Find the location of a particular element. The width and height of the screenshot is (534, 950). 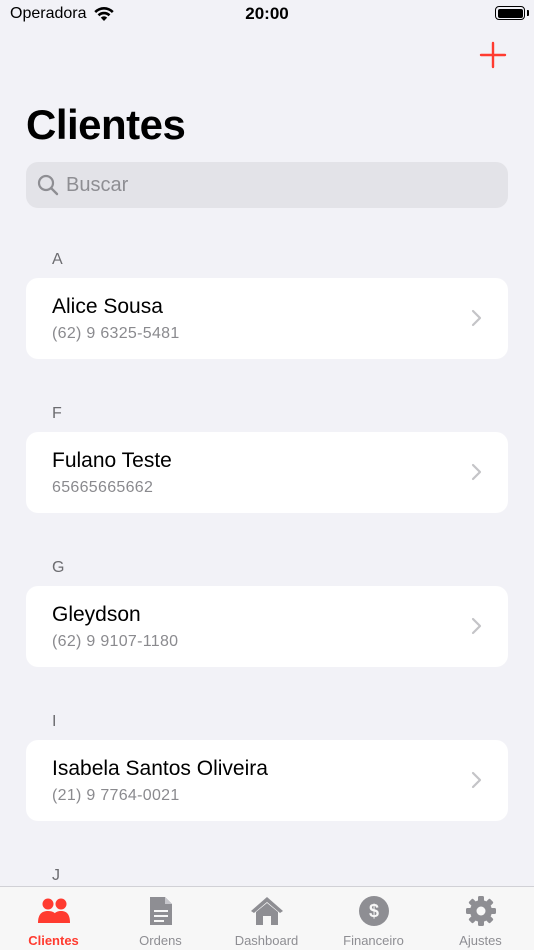

section-header-g: G is located at coordinates (58, 567).